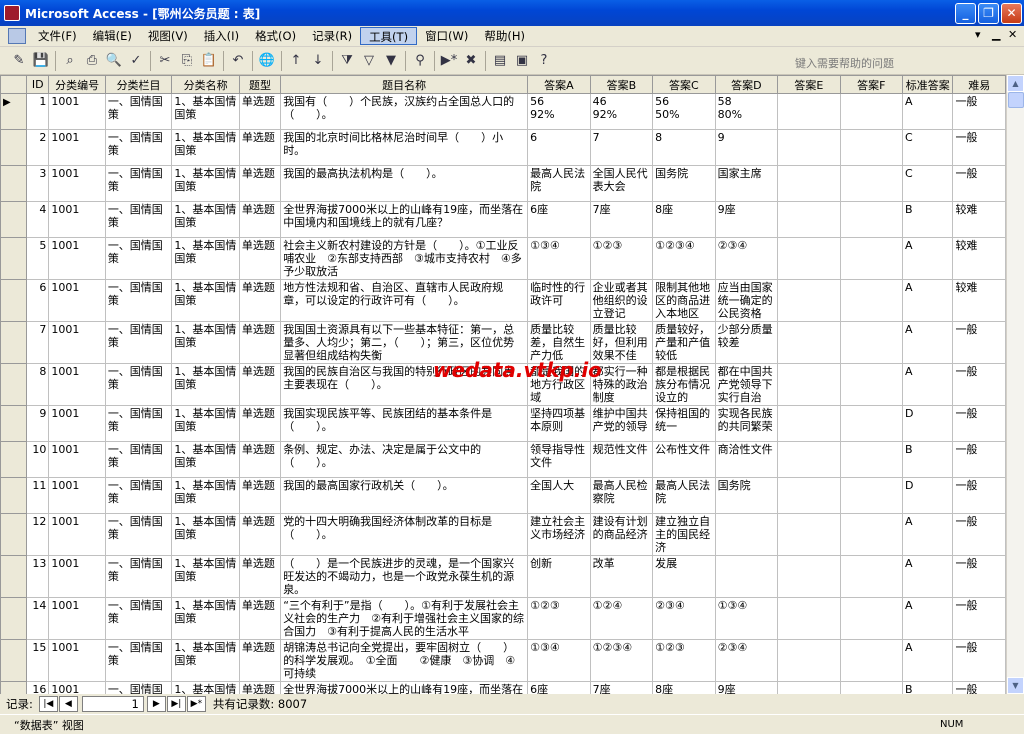  I want to click on table-cell: 7座, so click(621, 687).